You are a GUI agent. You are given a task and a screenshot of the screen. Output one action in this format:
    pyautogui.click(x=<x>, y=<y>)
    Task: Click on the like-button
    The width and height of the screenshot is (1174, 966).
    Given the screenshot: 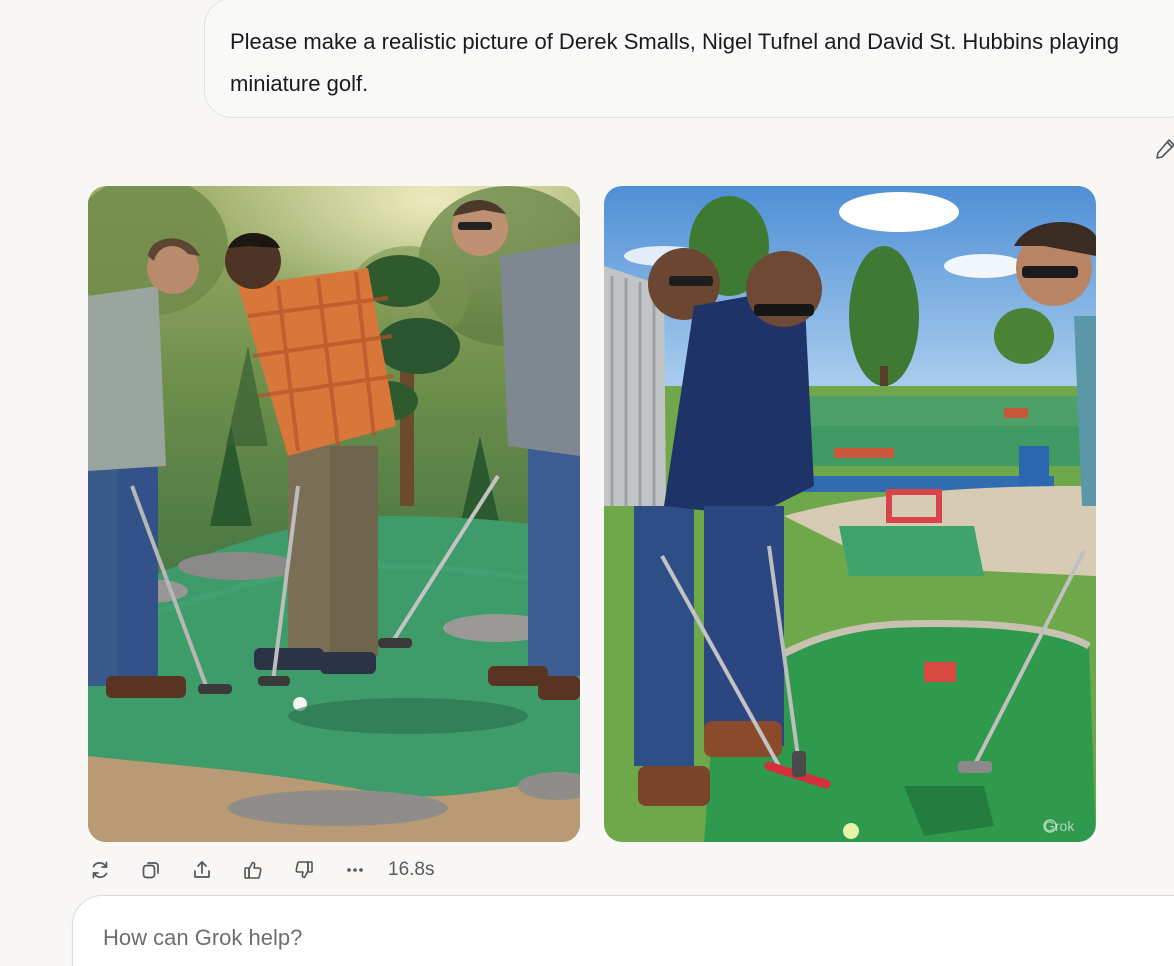 What is the action you would take?
    pyautogui.click(x=253, y=870)
    